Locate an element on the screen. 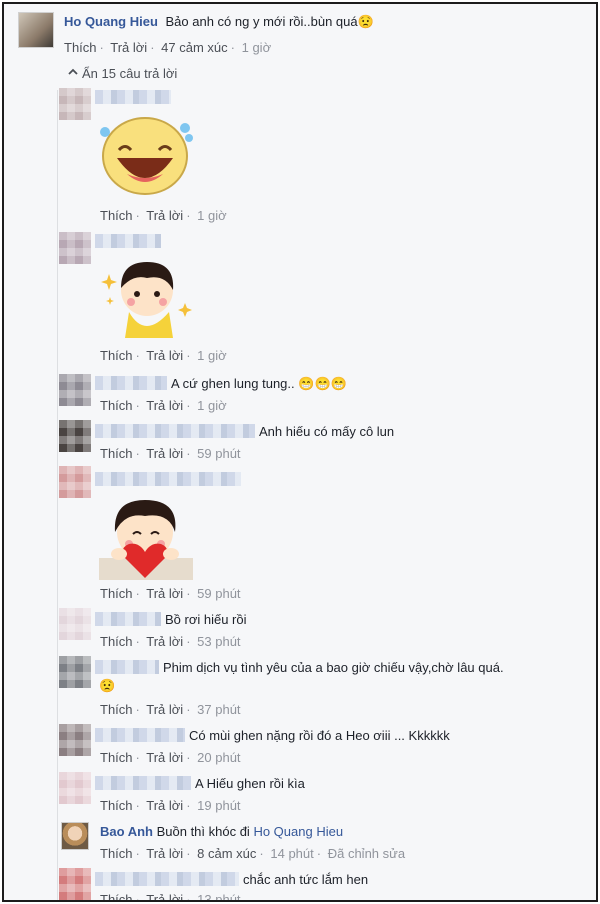 The height and width of the screenshot is (904, 600). laughing-face-sticker is located at coordinates (146, 156).